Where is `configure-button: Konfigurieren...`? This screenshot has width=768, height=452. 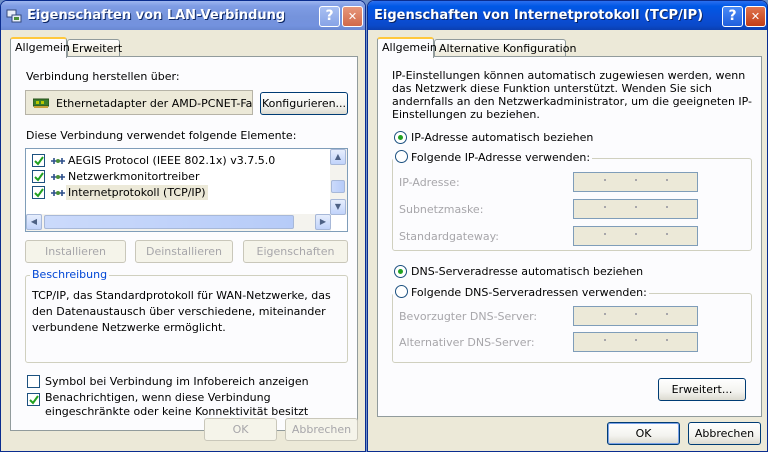 configure-button: Konfigurieren... is located at coordinates (304, 103).